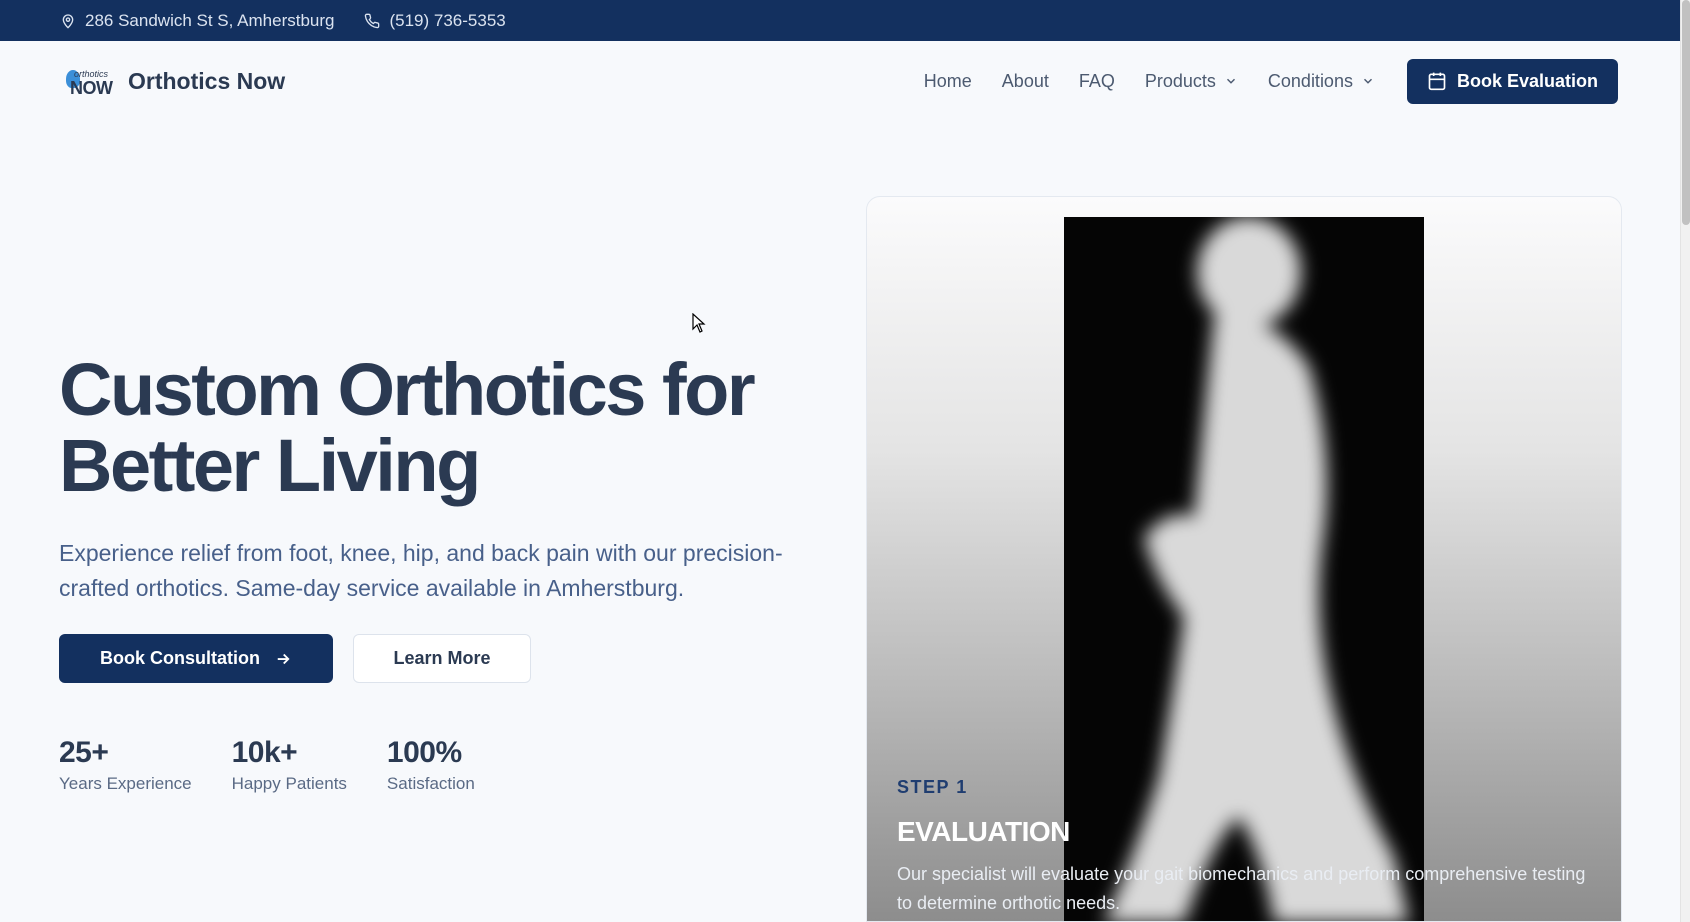 This screenshot has height=922, width=1690. I want to click on address-info: 286 Sandwich St S, Amherstburg, so click(197, 21).